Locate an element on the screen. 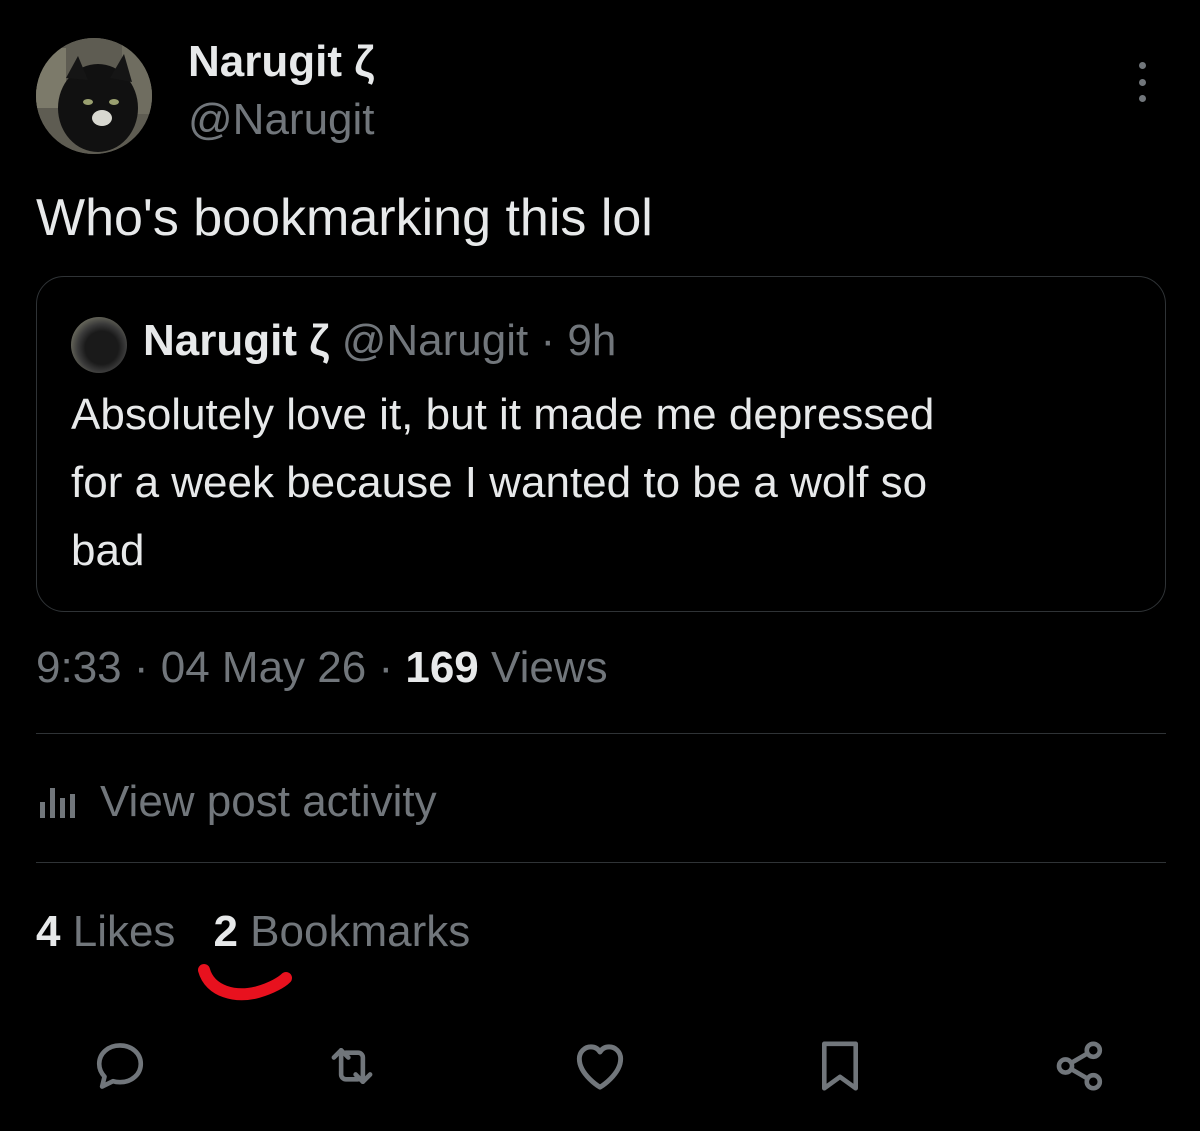 The width and height of the screenshot is (1200, 1131). analytics-icon is located at coordinates (57, 803).